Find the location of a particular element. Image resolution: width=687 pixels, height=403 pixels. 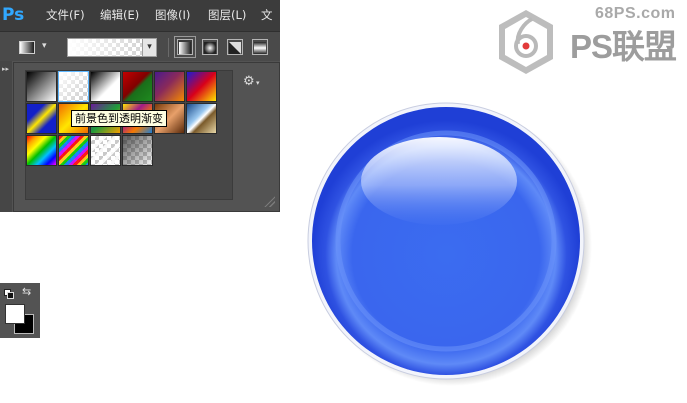

gradient-preset-grid is located at coordinates (129, 135).